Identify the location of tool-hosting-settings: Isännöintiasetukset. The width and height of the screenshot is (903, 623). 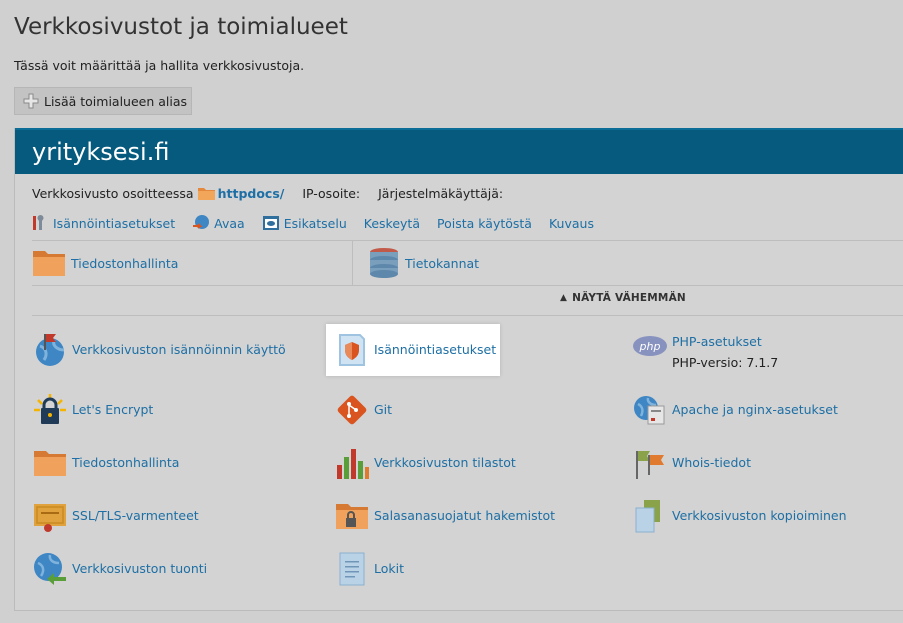
(413, 350).